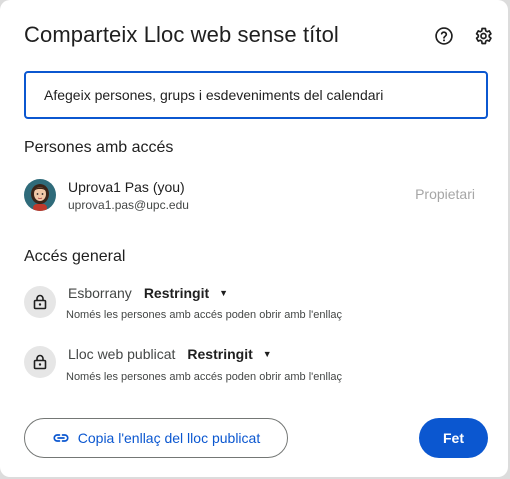 The width and height of the screenshot is (510, 479). What do you see at coordinates (40, 195) in the screenshot?
I see `avatar` at bounding box center [40, 195].